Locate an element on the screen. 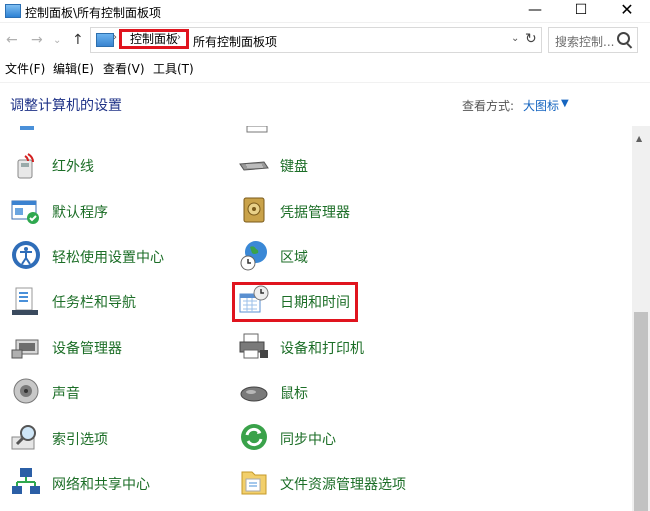 This screenshot has width=650, height=511. item-ease-of-access: 轻松使用设置中心 is located at coordinates (120, 256).